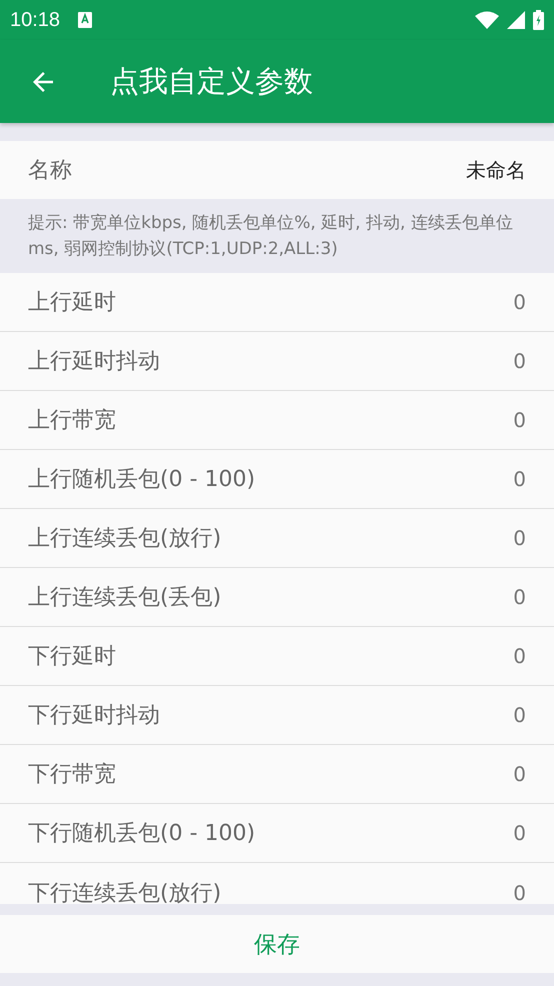 The image size is (554, 986). What do you see at coordinates (85, 20) in the screenshot?
I see `notification-icon` at bounding box center [85, 20].